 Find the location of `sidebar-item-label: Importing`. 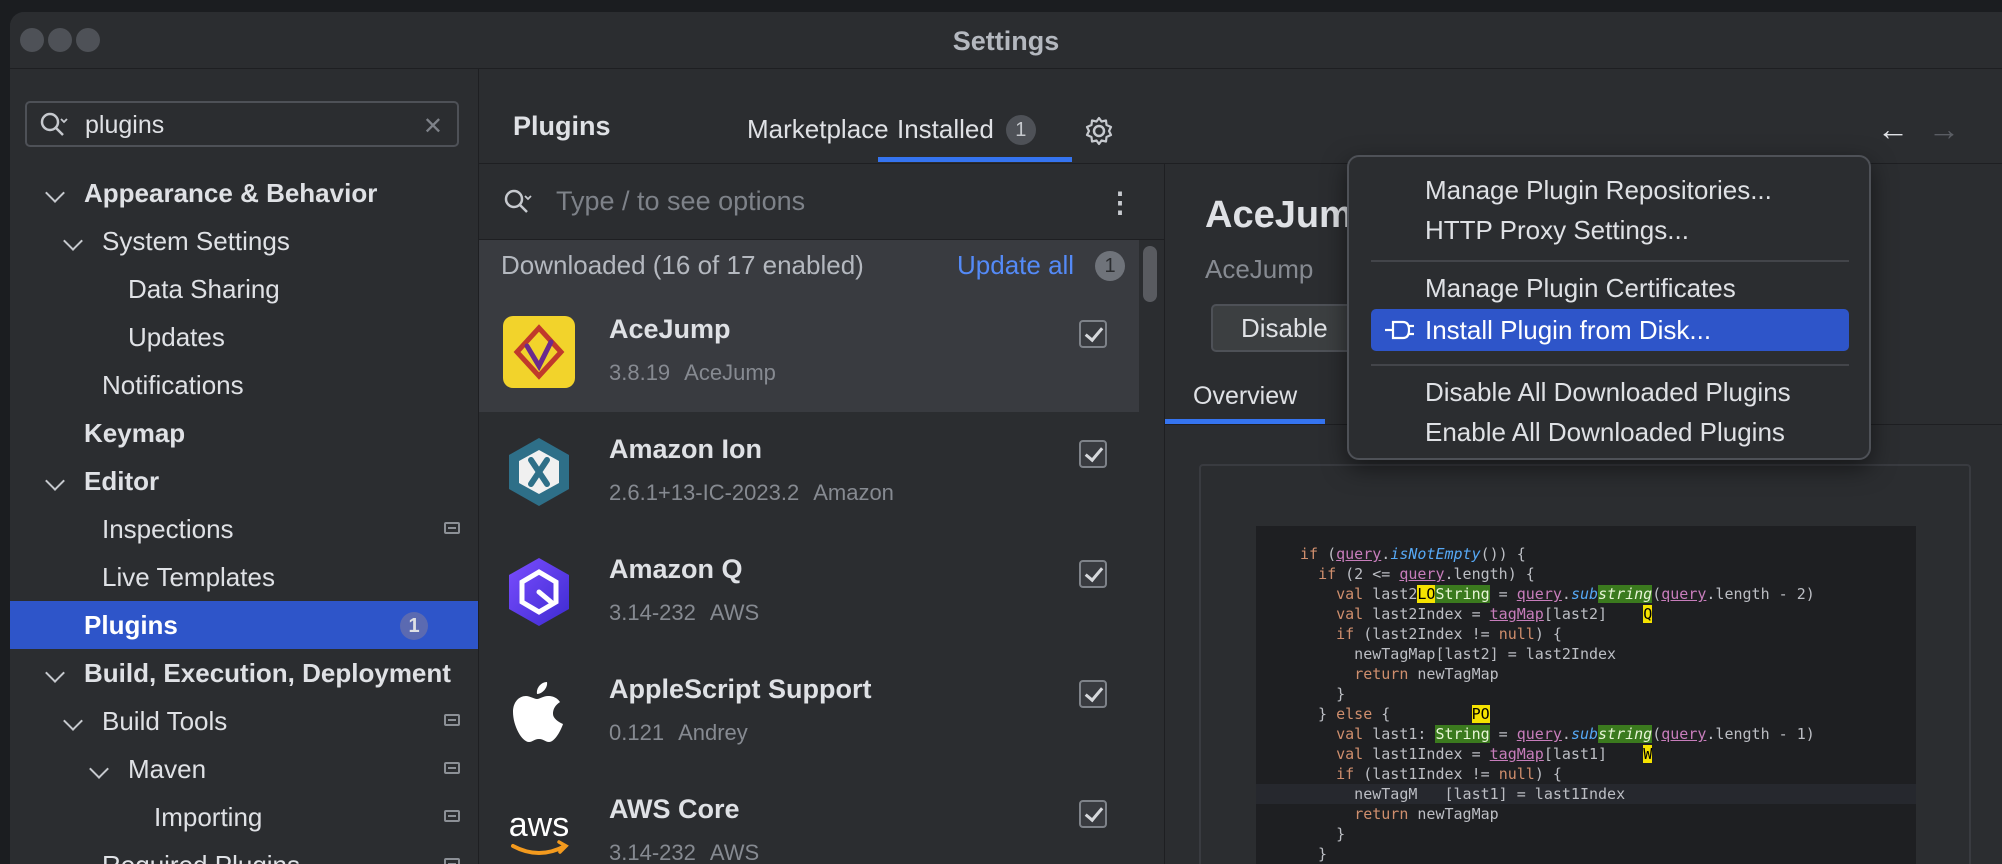

sidebar-item-label: Importing is located at coordinates (208, 817).